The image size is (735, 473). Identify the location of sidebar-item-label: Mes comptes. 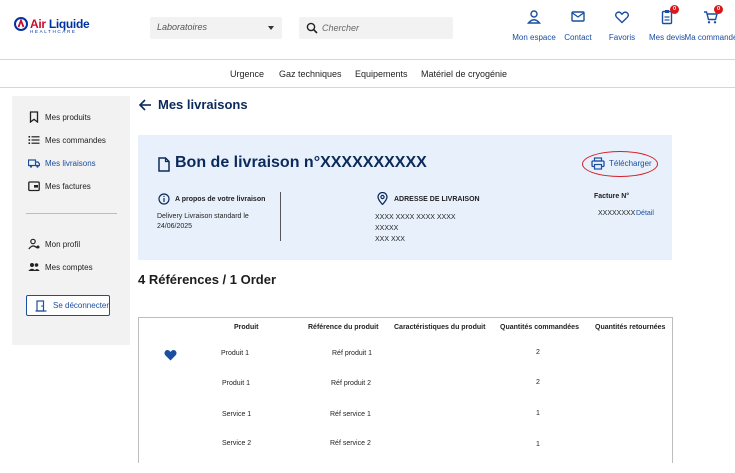
(69, 267).